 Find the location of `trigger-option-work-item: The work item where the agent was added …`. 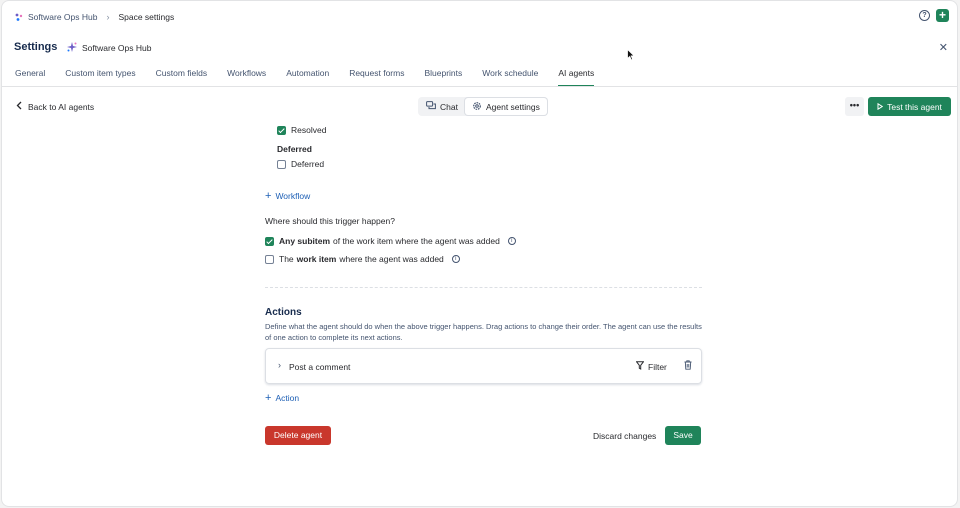

trigger-option-work-item: The work item where the agent was added … is located at coordinates (362, 259).